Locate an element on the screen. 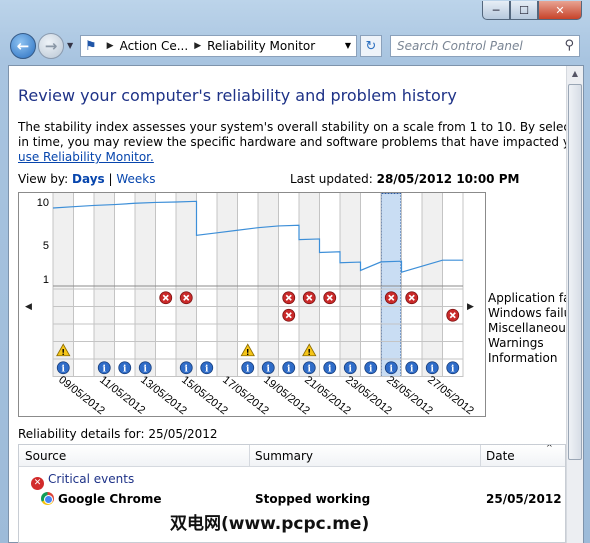 The width and height of the screenshot is (590, 543). recent-pages-dropdown: ▼ is located at coordinates (70, 45).